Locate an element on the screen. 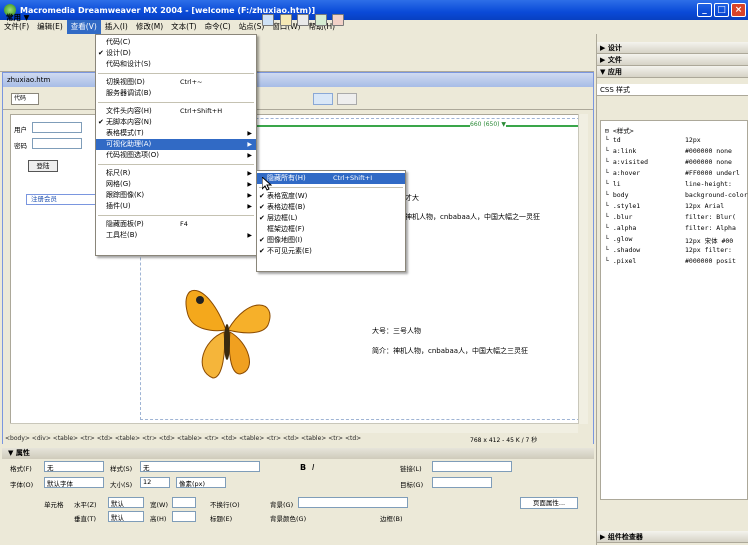 The width and height of the screenshot is (748, 545). target-label: 目标(G) is located at coordinates (412, 485).